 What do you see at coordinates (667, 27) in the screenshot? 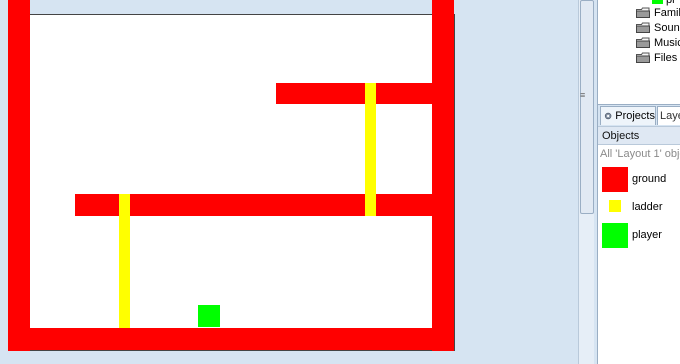
I see `tree-item-label: Sound` at bounding box center [667, 27].